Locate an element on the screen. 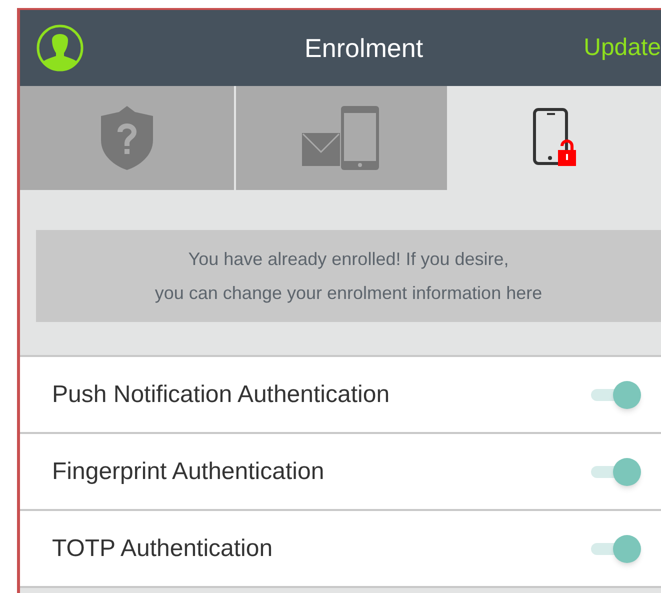  envelope-phone-icon is located at coordinates (341, 138).